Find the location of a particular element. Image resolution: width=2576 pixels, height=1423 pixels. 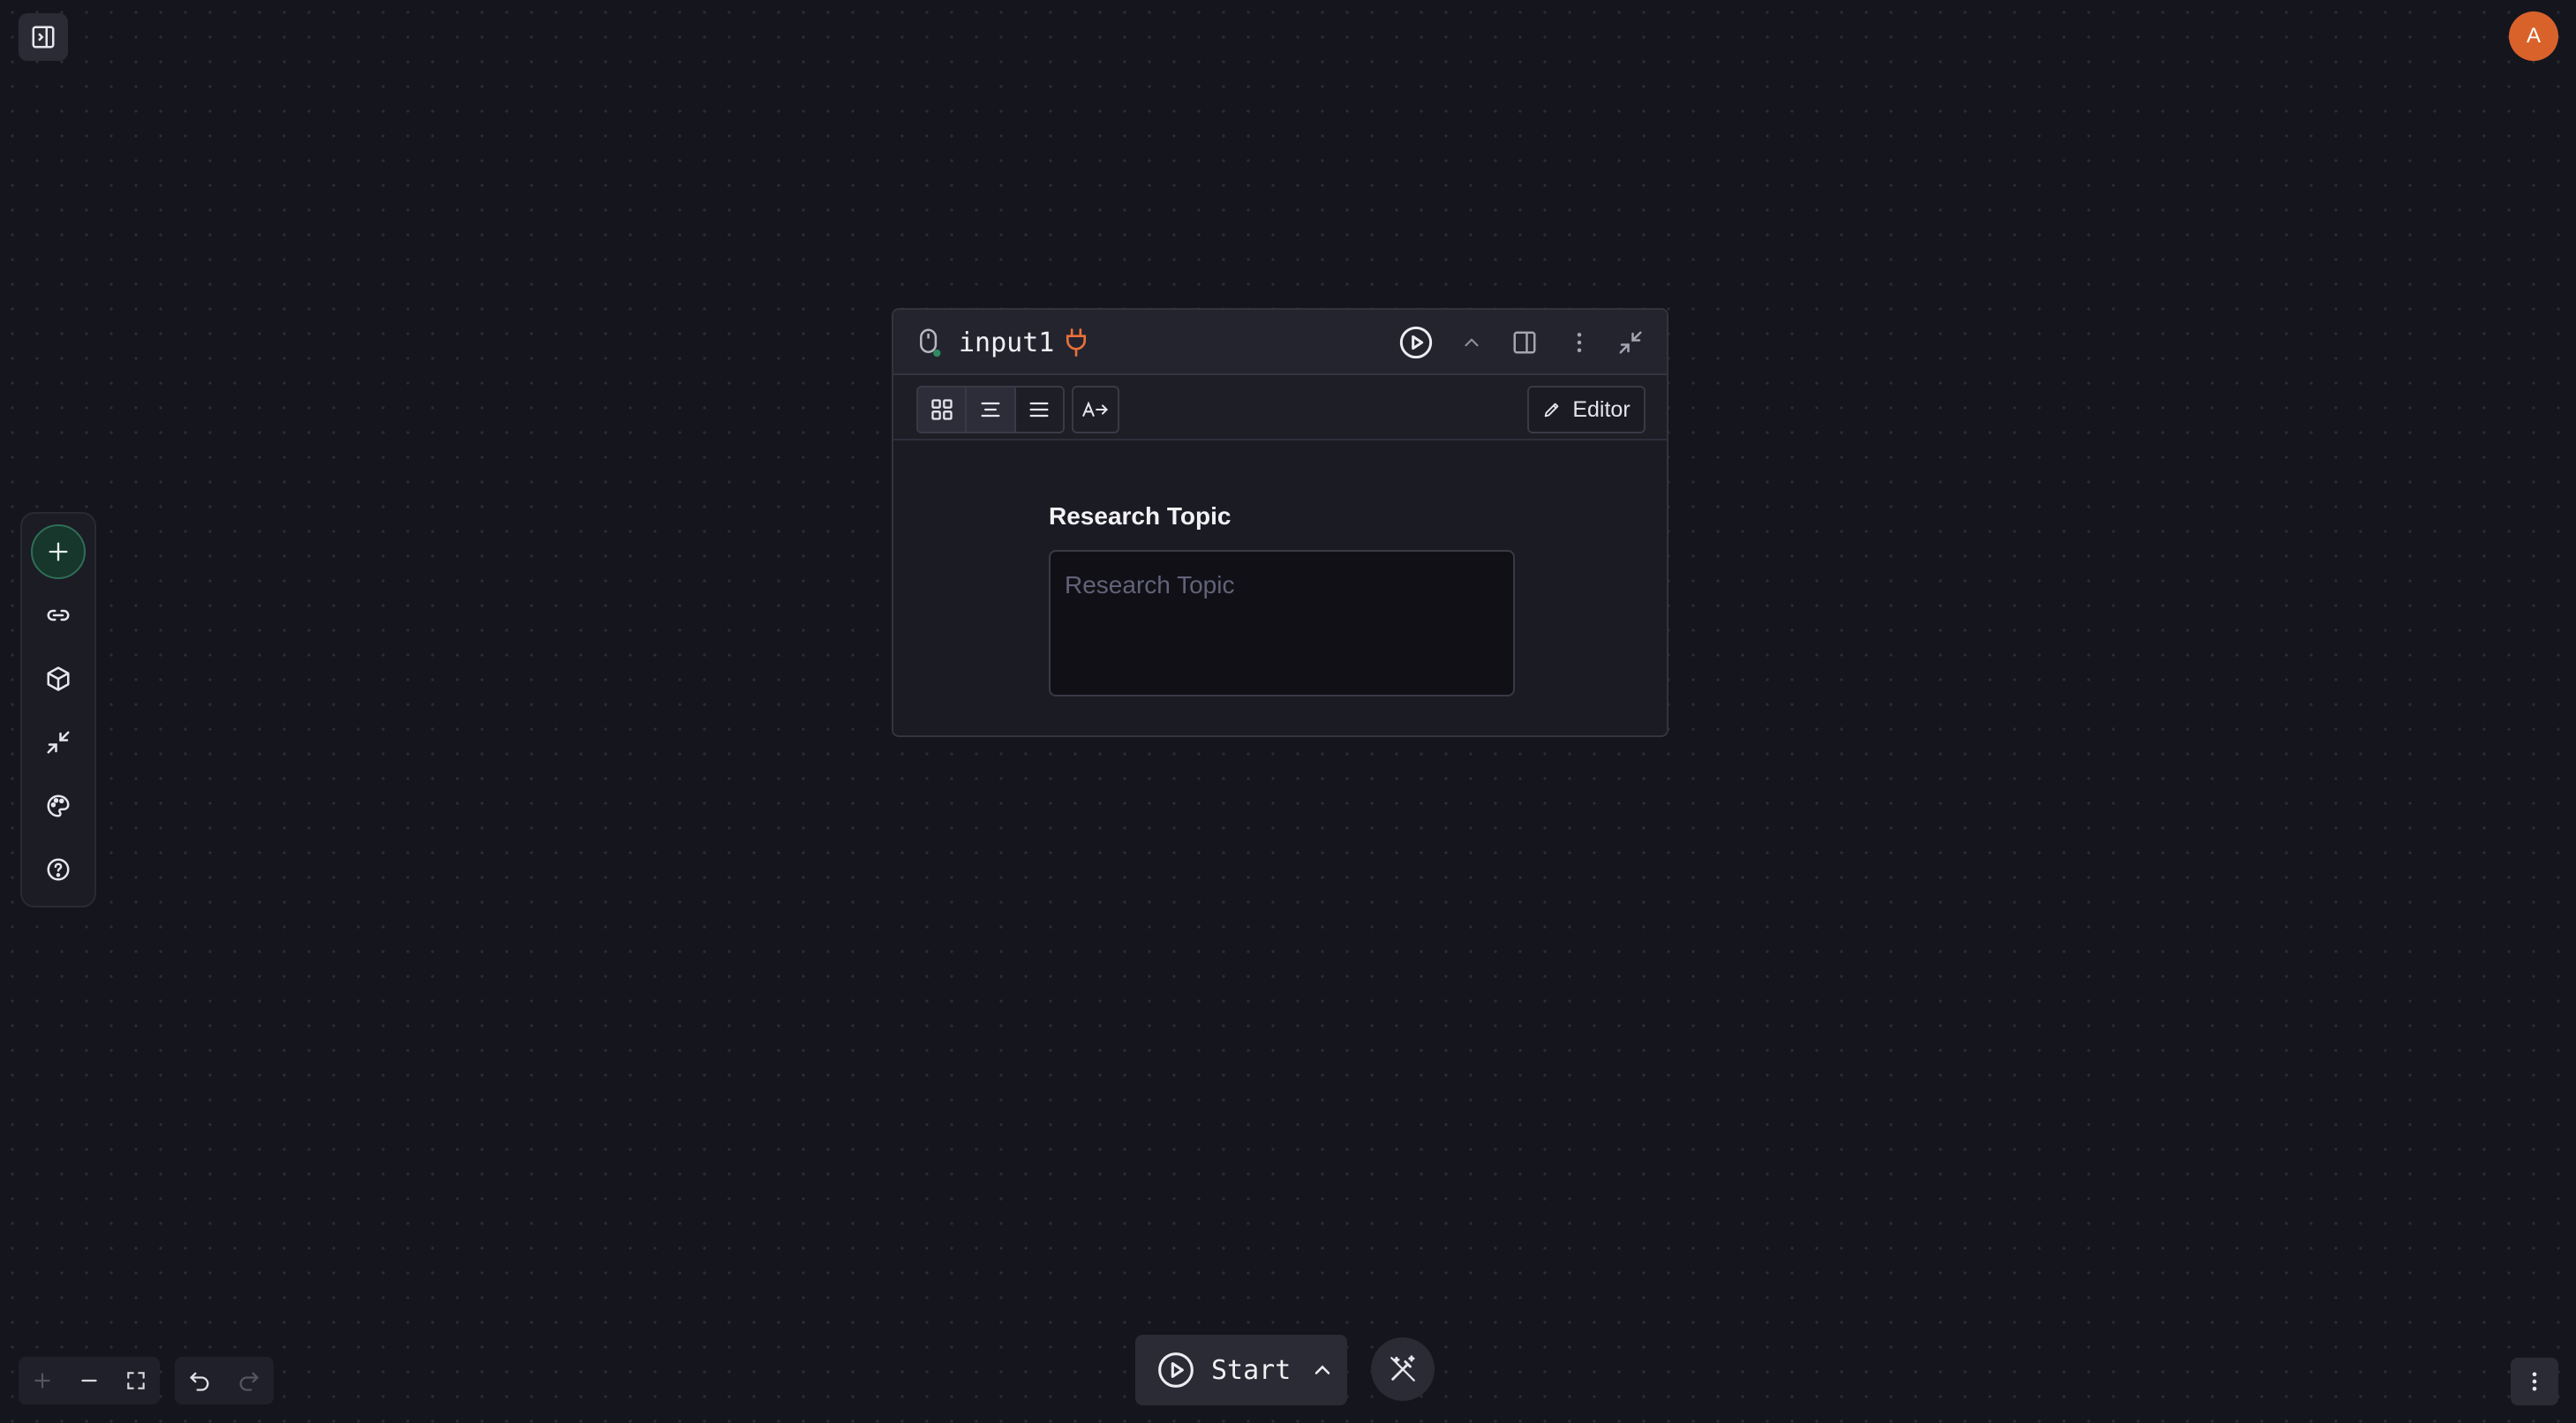

minimize-icon is located at coordinates (1631, 343).